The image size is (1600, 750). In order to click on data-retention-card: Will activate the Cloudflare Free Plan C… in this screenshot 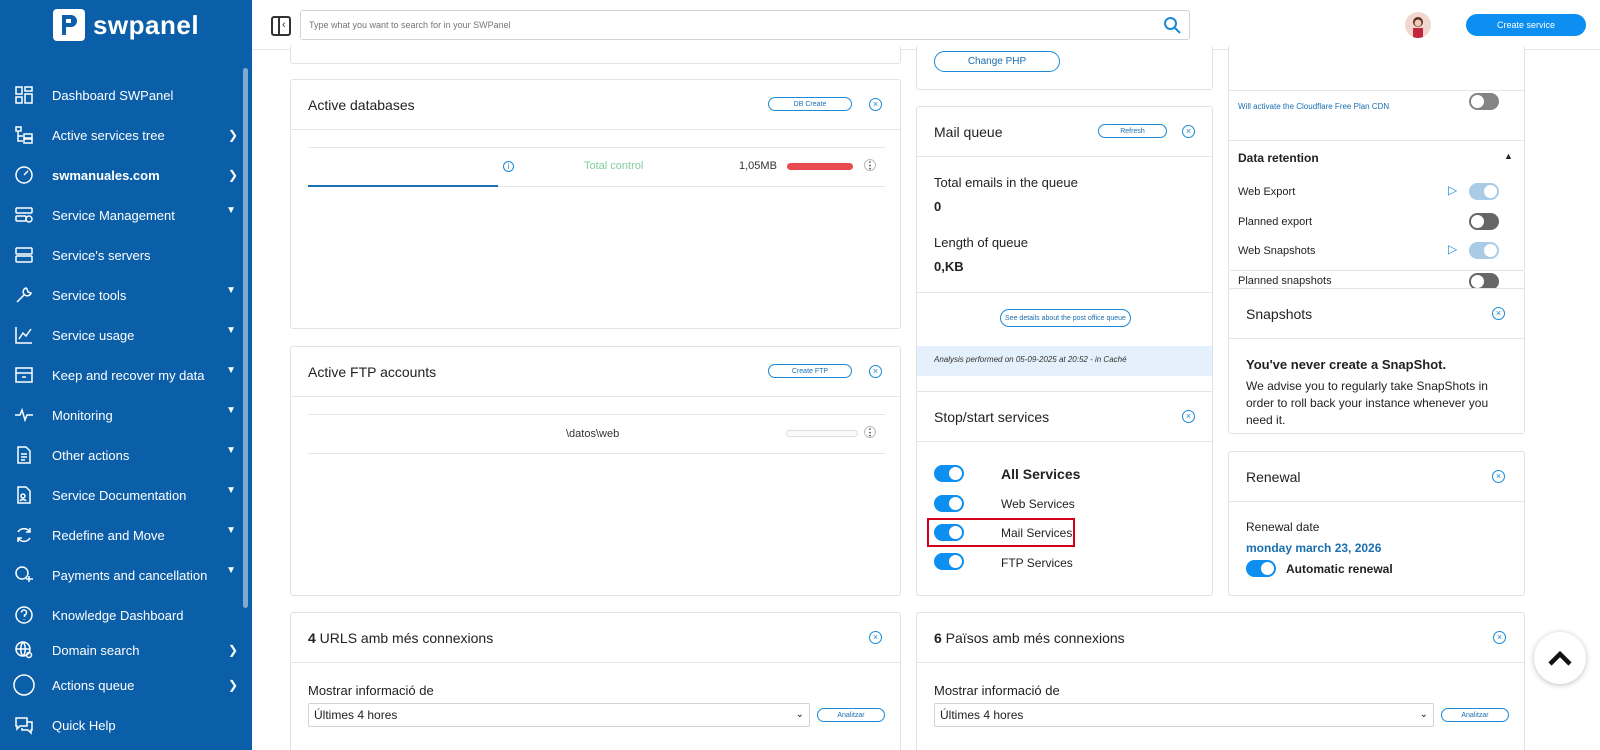, I will do `click(1376, 158)`.